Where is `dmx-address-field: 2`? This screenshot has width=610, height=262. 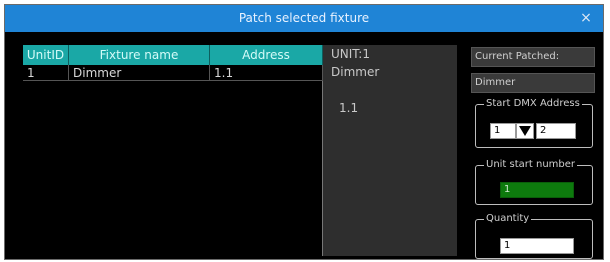 dmx-address-field: 2 is located at coordinates (556, 131).